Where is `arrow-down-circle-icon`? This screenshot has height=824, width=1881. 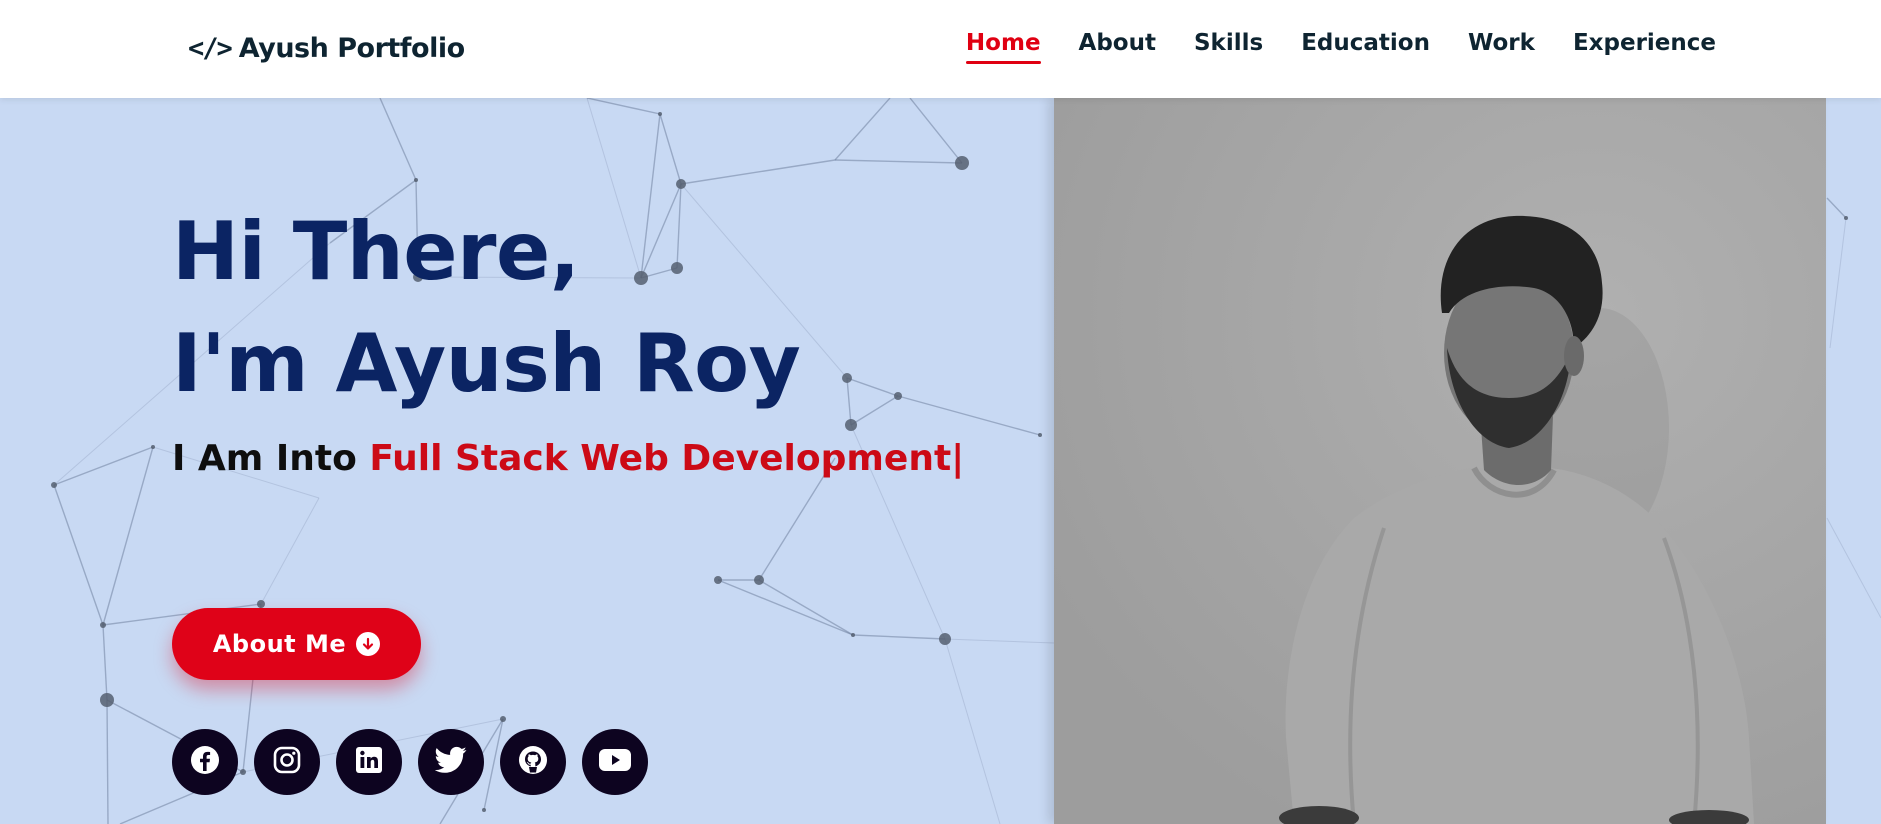 arrow-down-circle-icon is located at coordinates (368, 644).